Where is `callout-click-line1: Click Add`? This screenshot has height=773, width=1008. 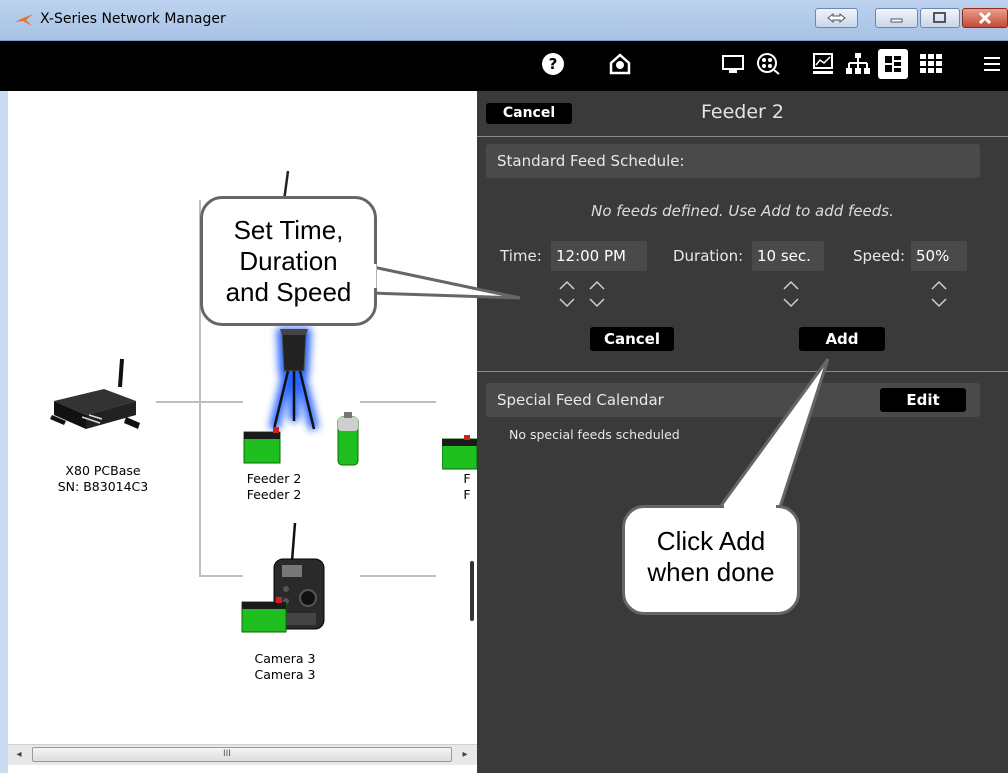 callout-click-line1: Click Add is located at coordinates (711, 541).